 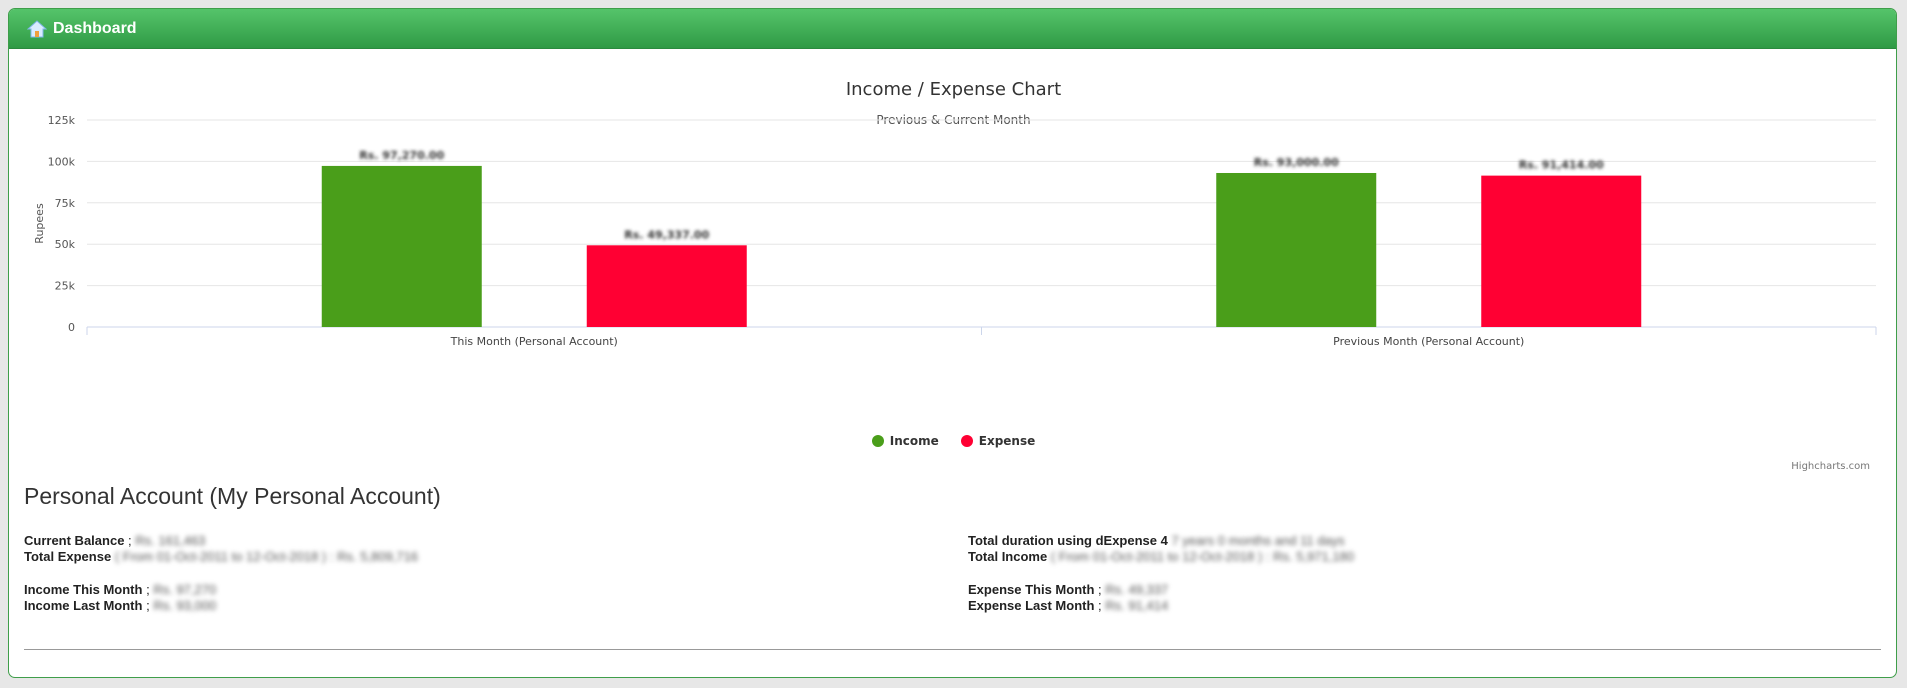 What do you see at coordinates (1031, 589) in the screenshot?
I see `expense-this-month-label: Expense This Month` at bounding box center [1031, 589].